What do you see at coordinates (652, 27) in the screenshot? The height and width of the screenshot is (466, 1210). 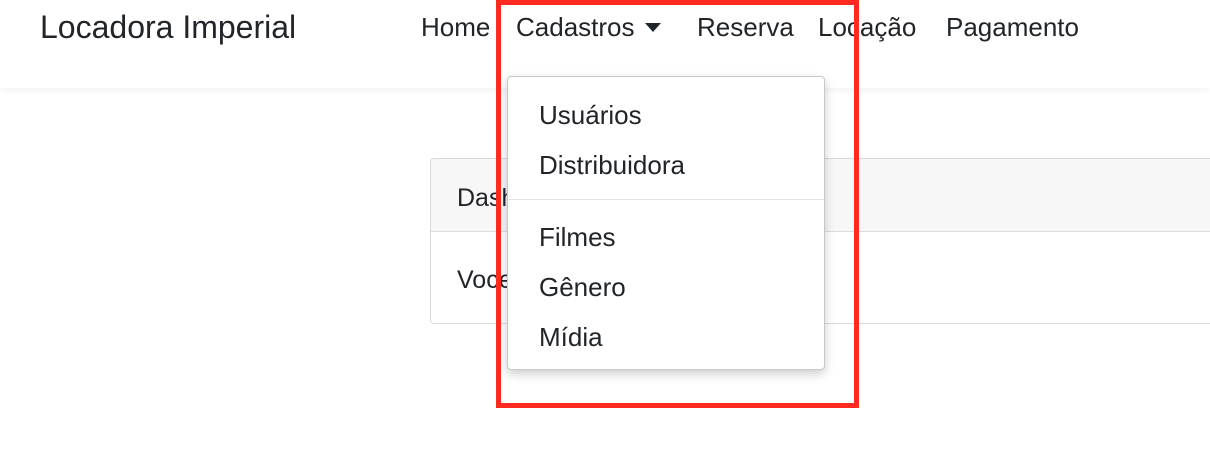 I see `caret-down-icon` at bounding box center [652, 27].